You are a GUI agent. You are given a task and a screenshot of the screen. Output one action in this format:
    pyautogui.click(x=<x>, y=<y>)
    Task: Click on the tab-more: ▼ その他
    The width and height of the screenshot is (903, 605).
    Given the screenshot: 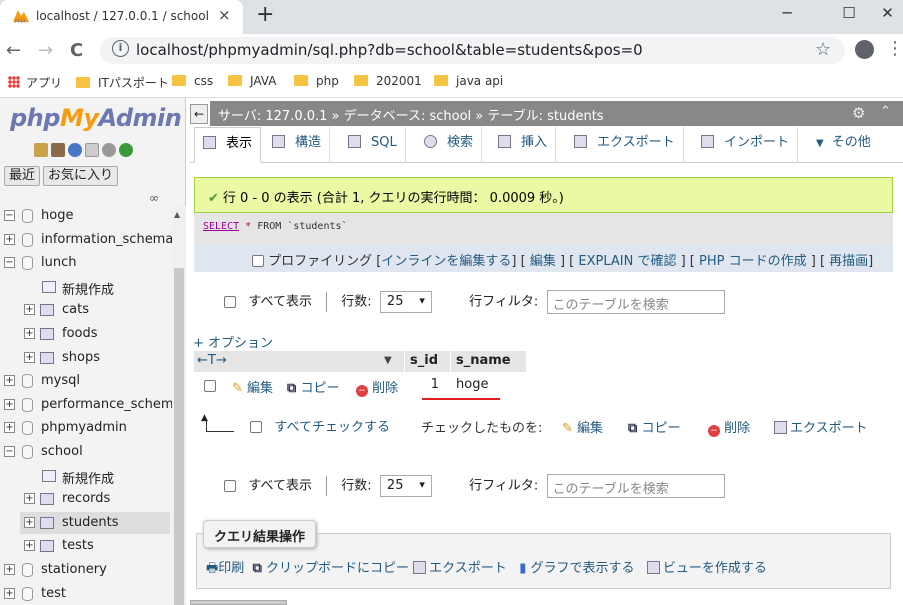 What is the action you would take?
    pyautogui.click(x=843, y=145)
    